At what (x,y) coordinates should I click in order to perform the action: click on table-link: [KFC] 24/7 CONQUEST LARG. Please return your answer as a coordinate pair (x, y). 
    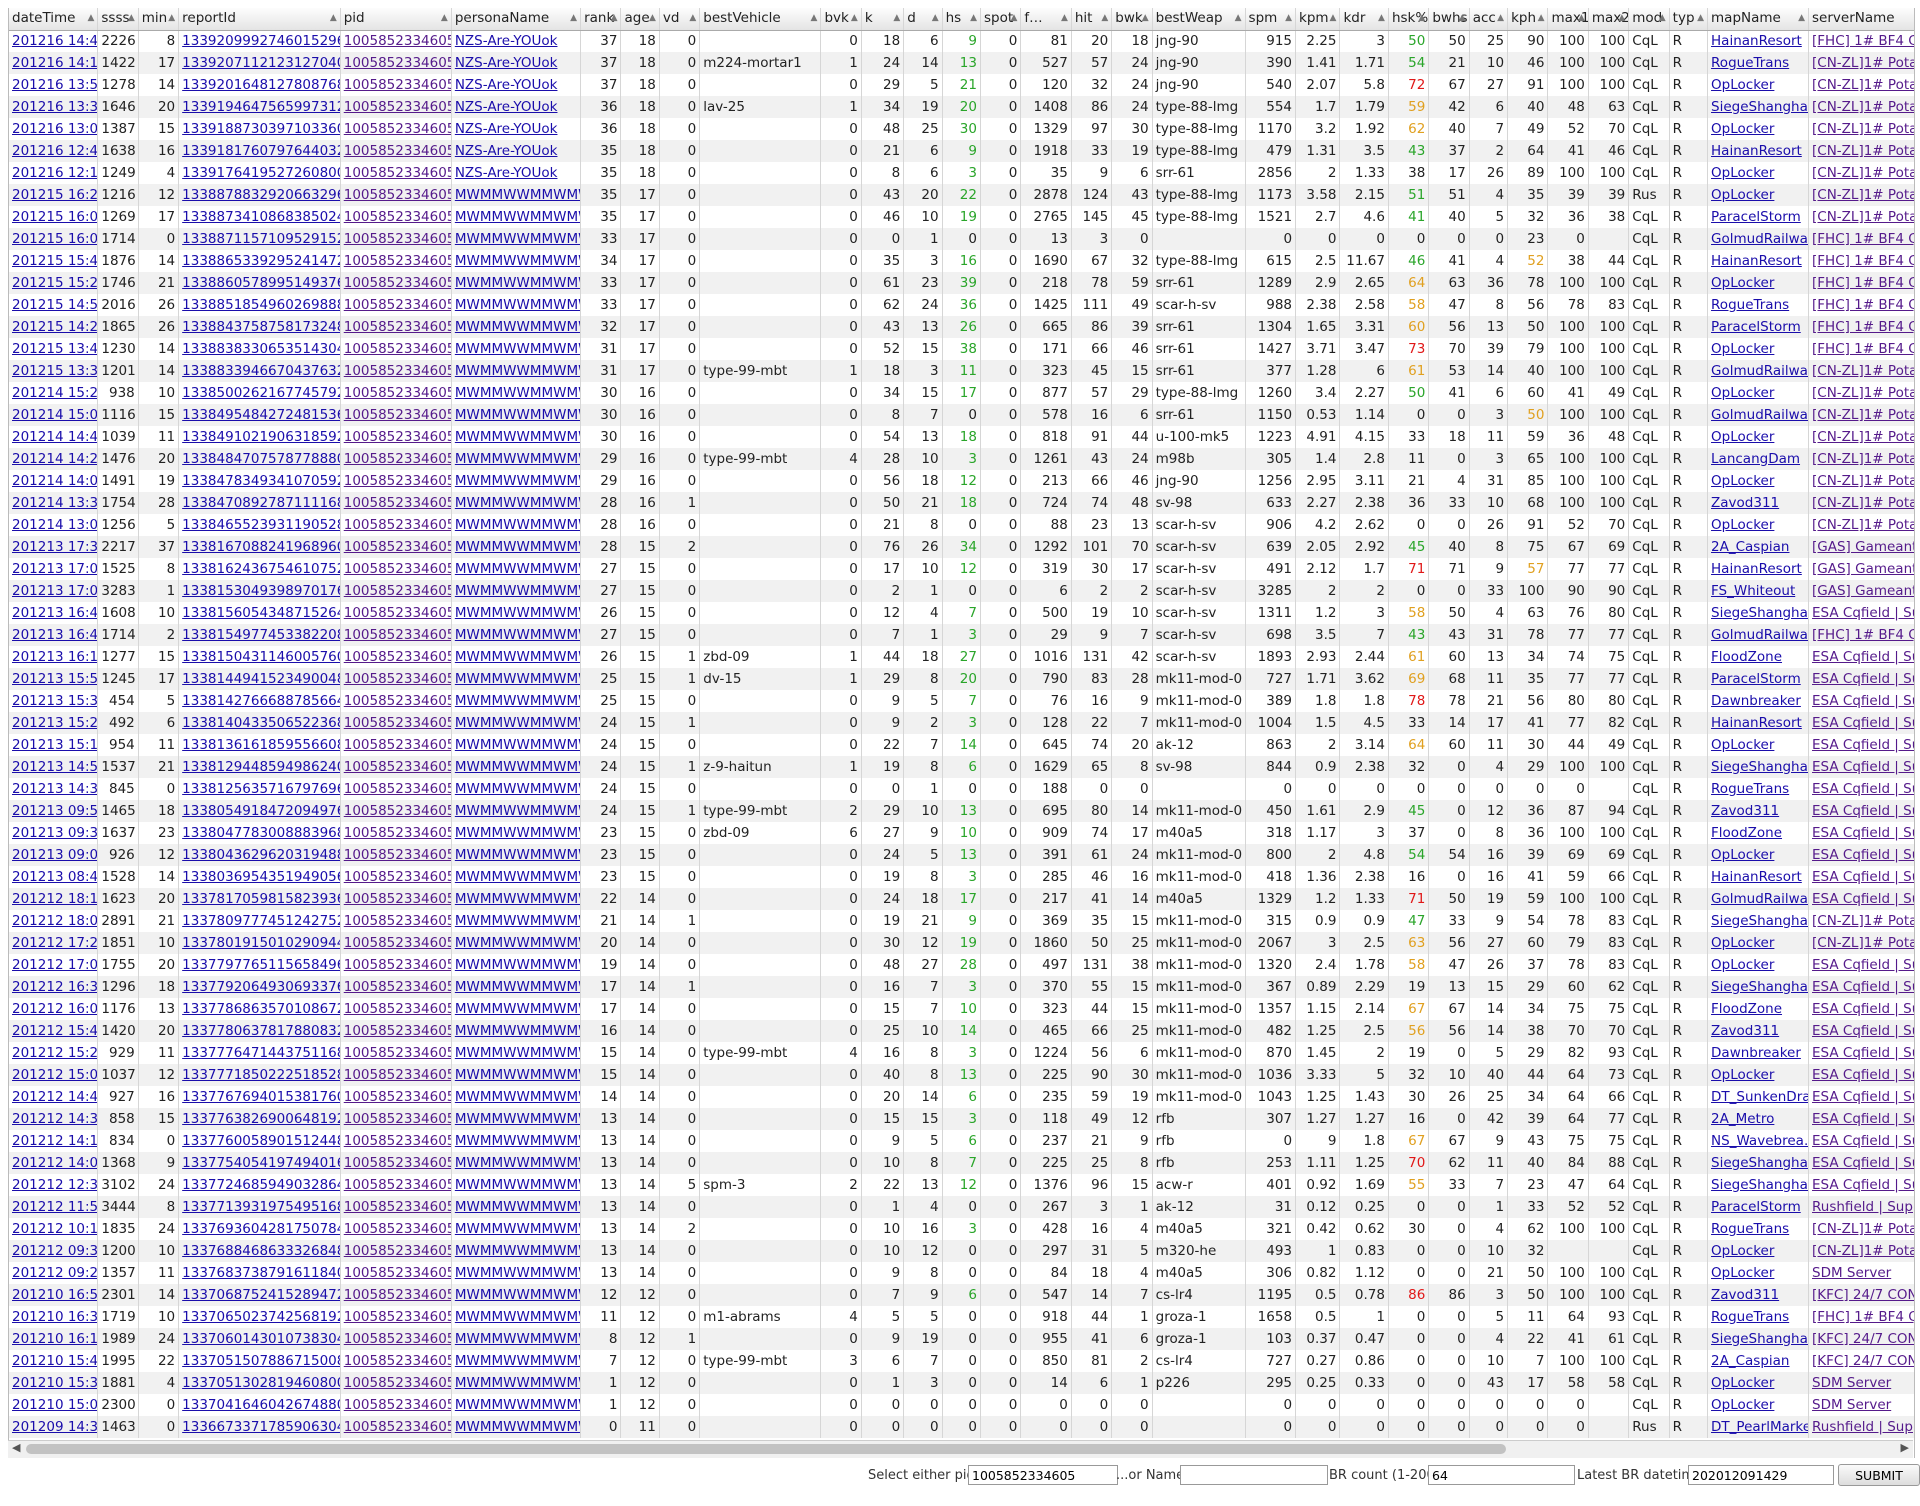
    Looking at the image, I should click on (1863, 1295).